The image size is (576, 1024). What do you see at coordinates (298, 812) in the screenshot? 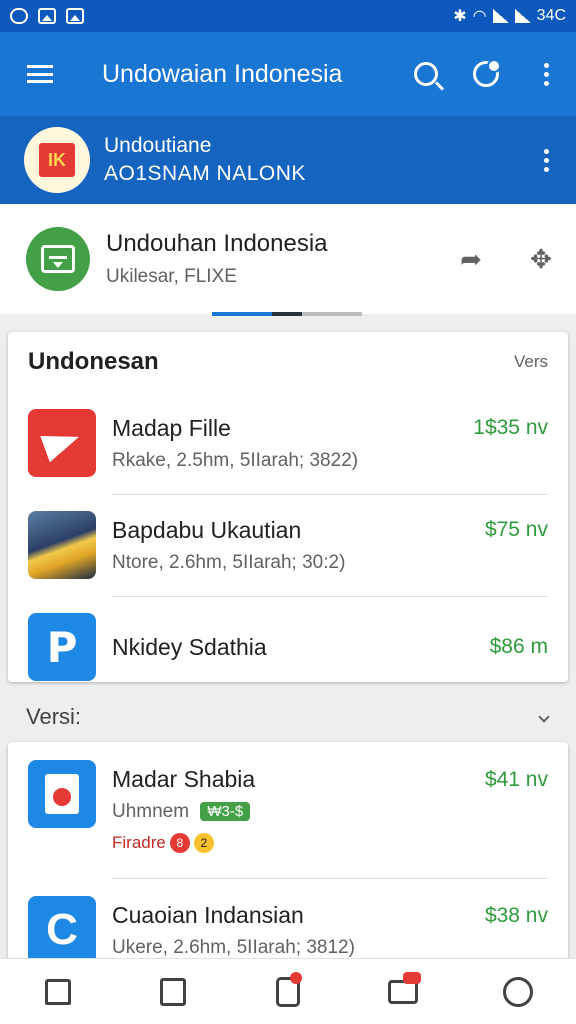
I see `item-subtitle: Uhmnem ₩3-$` at bounding box center [298, 812].